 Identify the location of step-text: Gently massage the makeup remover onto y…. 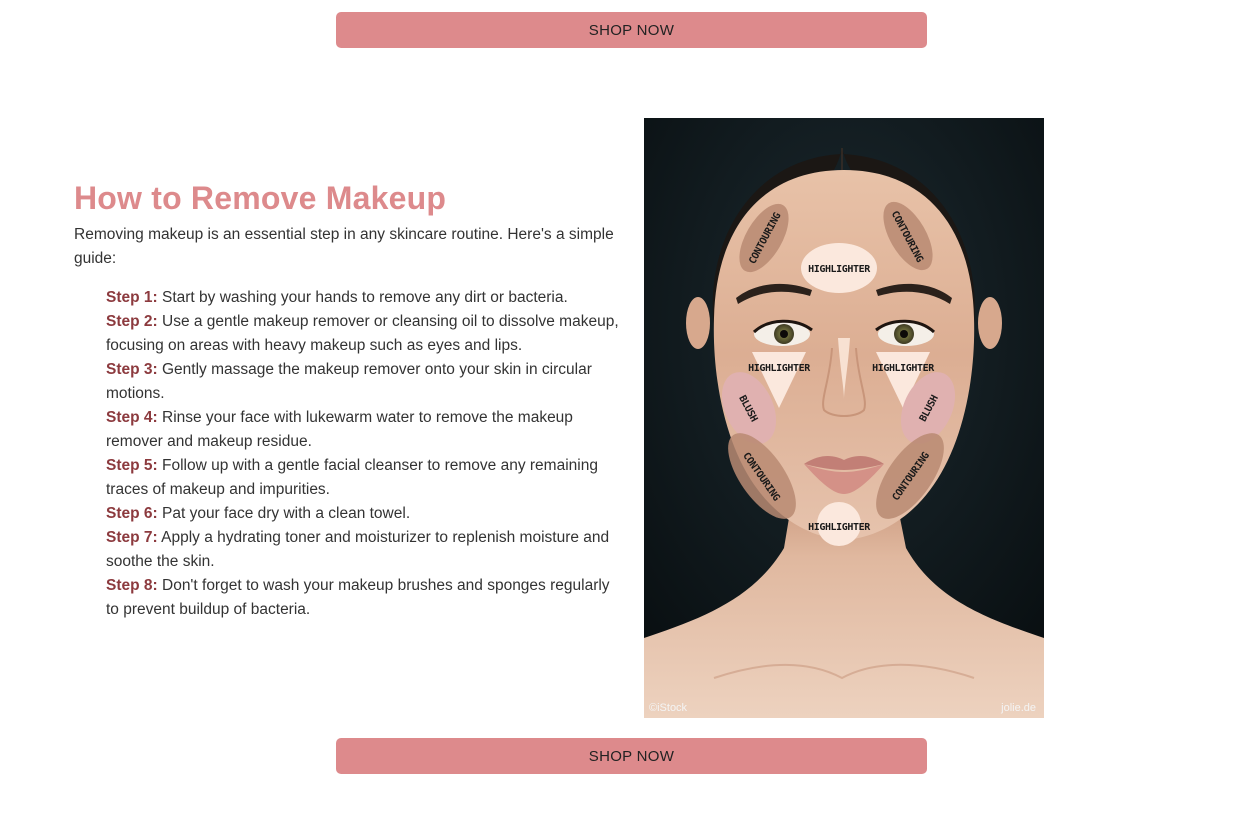
(349, 381).